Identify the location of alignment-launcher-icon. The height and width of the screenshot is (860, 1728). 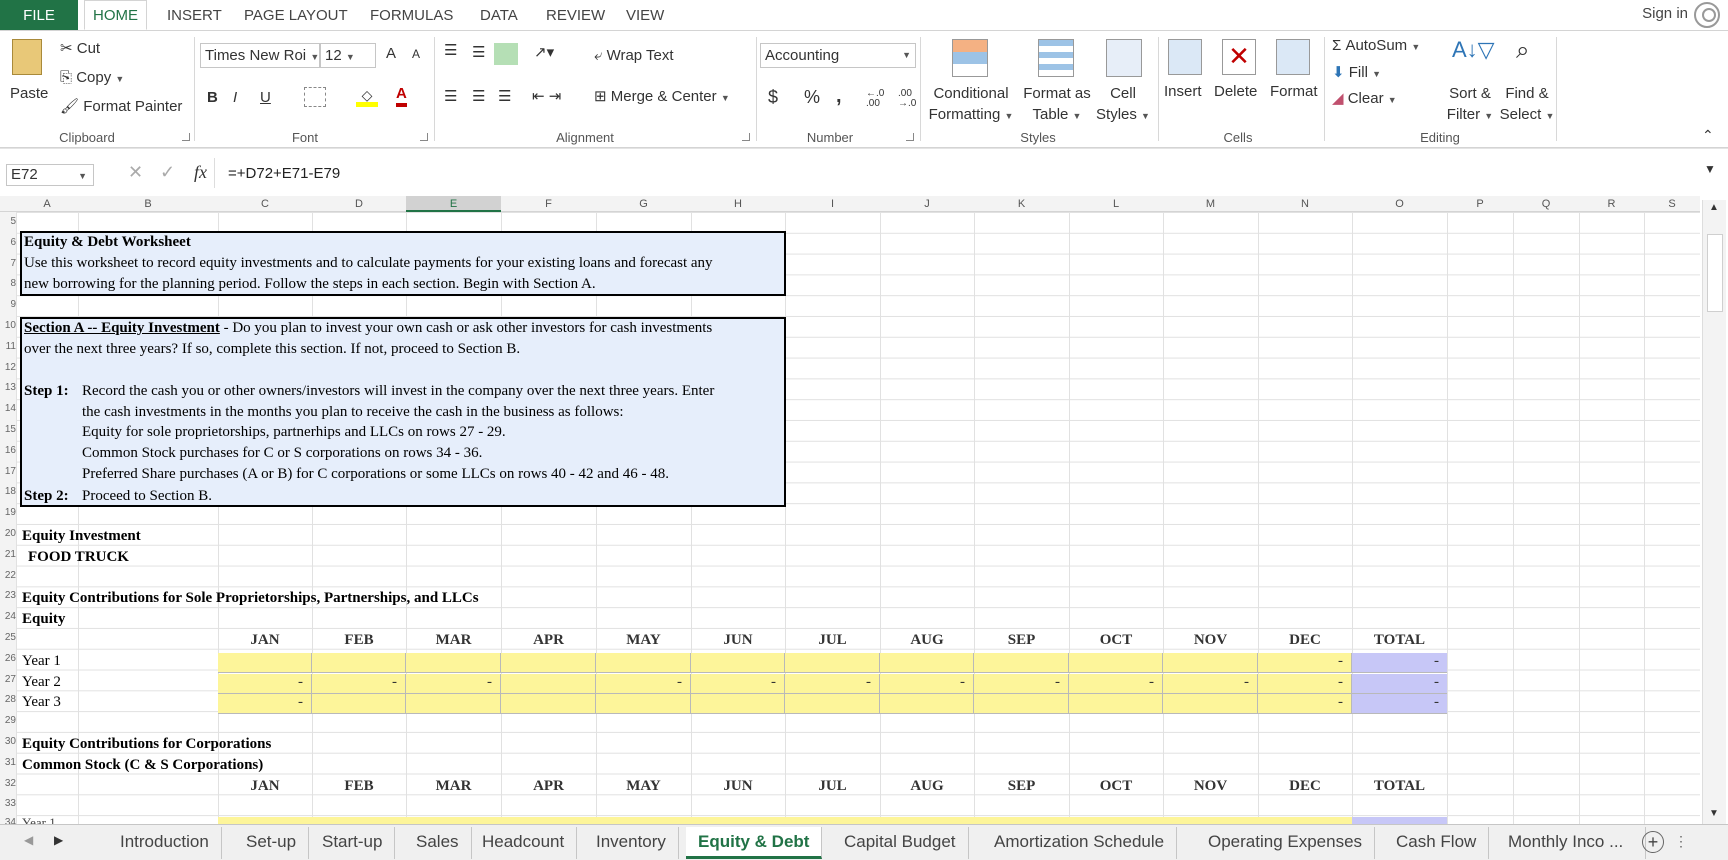
(746, 137).